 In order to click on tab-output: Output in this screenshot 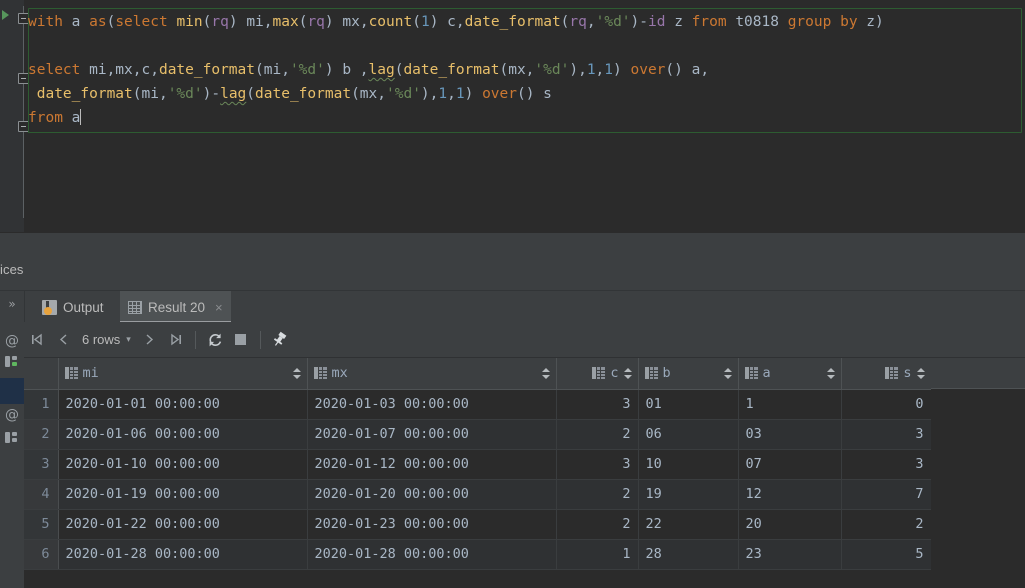, I will do `click(73, 307)`.